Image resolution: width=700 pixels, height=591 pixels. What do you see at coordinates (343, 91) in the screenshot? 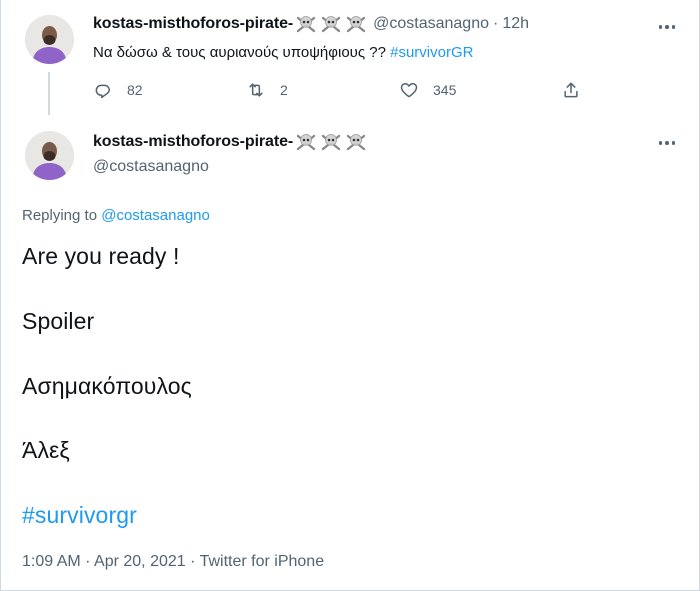
I see `tweet-actions: 82 2 345` at bounding box center [343, 91].